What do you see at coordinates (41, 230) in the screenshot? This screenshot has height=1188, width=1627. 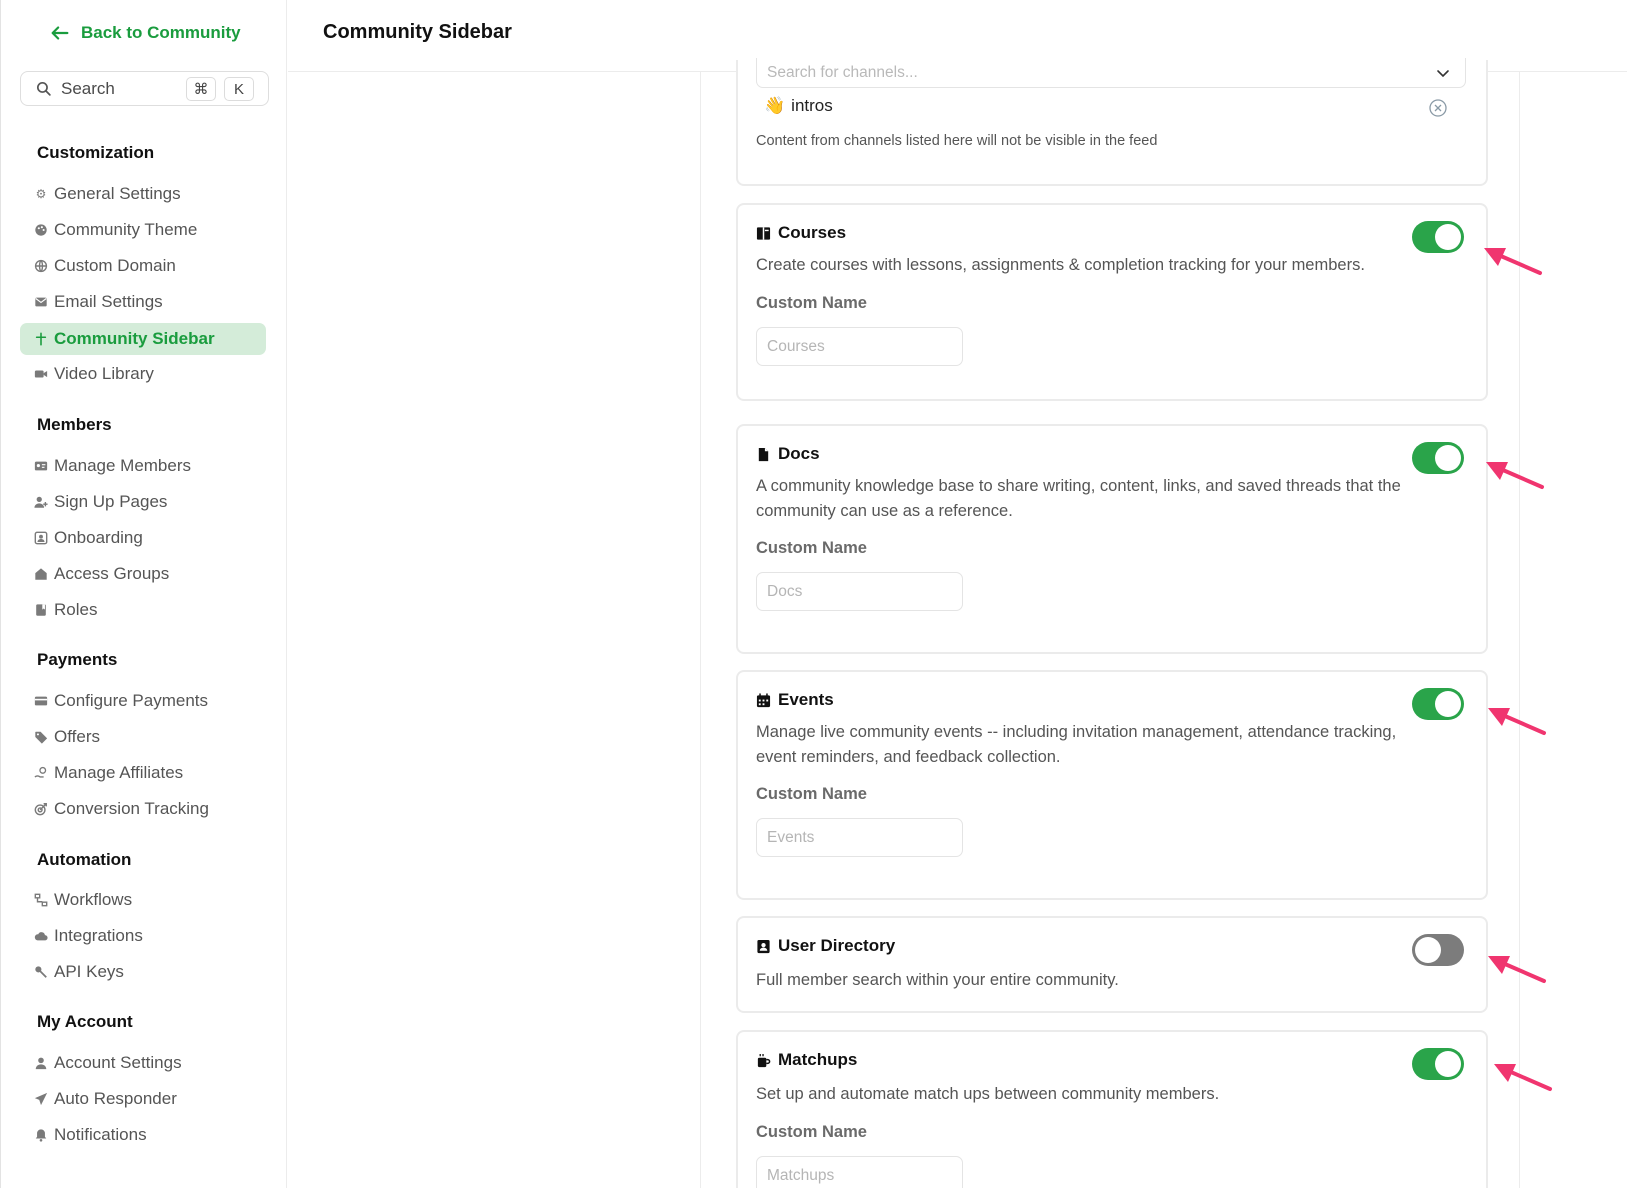 I see `palette-icon` at bounding box center [41, 230].